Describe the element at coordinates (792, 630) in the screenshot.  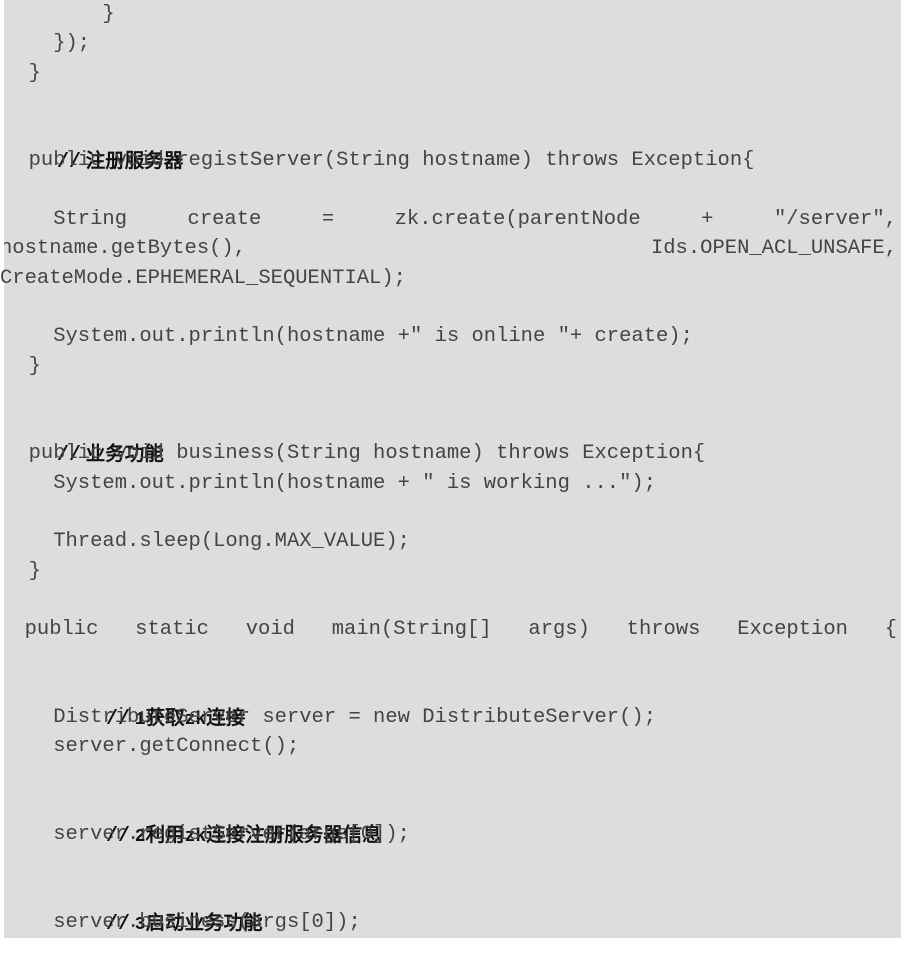
I see `code-token: Exception` at that location.